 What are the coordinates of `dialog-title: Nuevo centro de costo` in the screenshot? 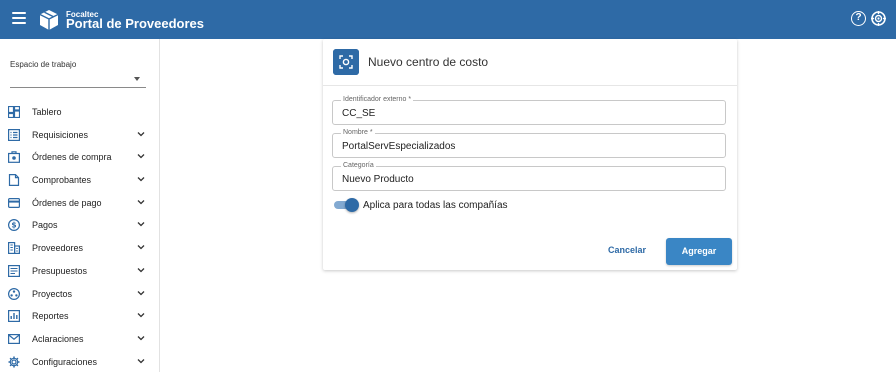 It's located at (428, 62).